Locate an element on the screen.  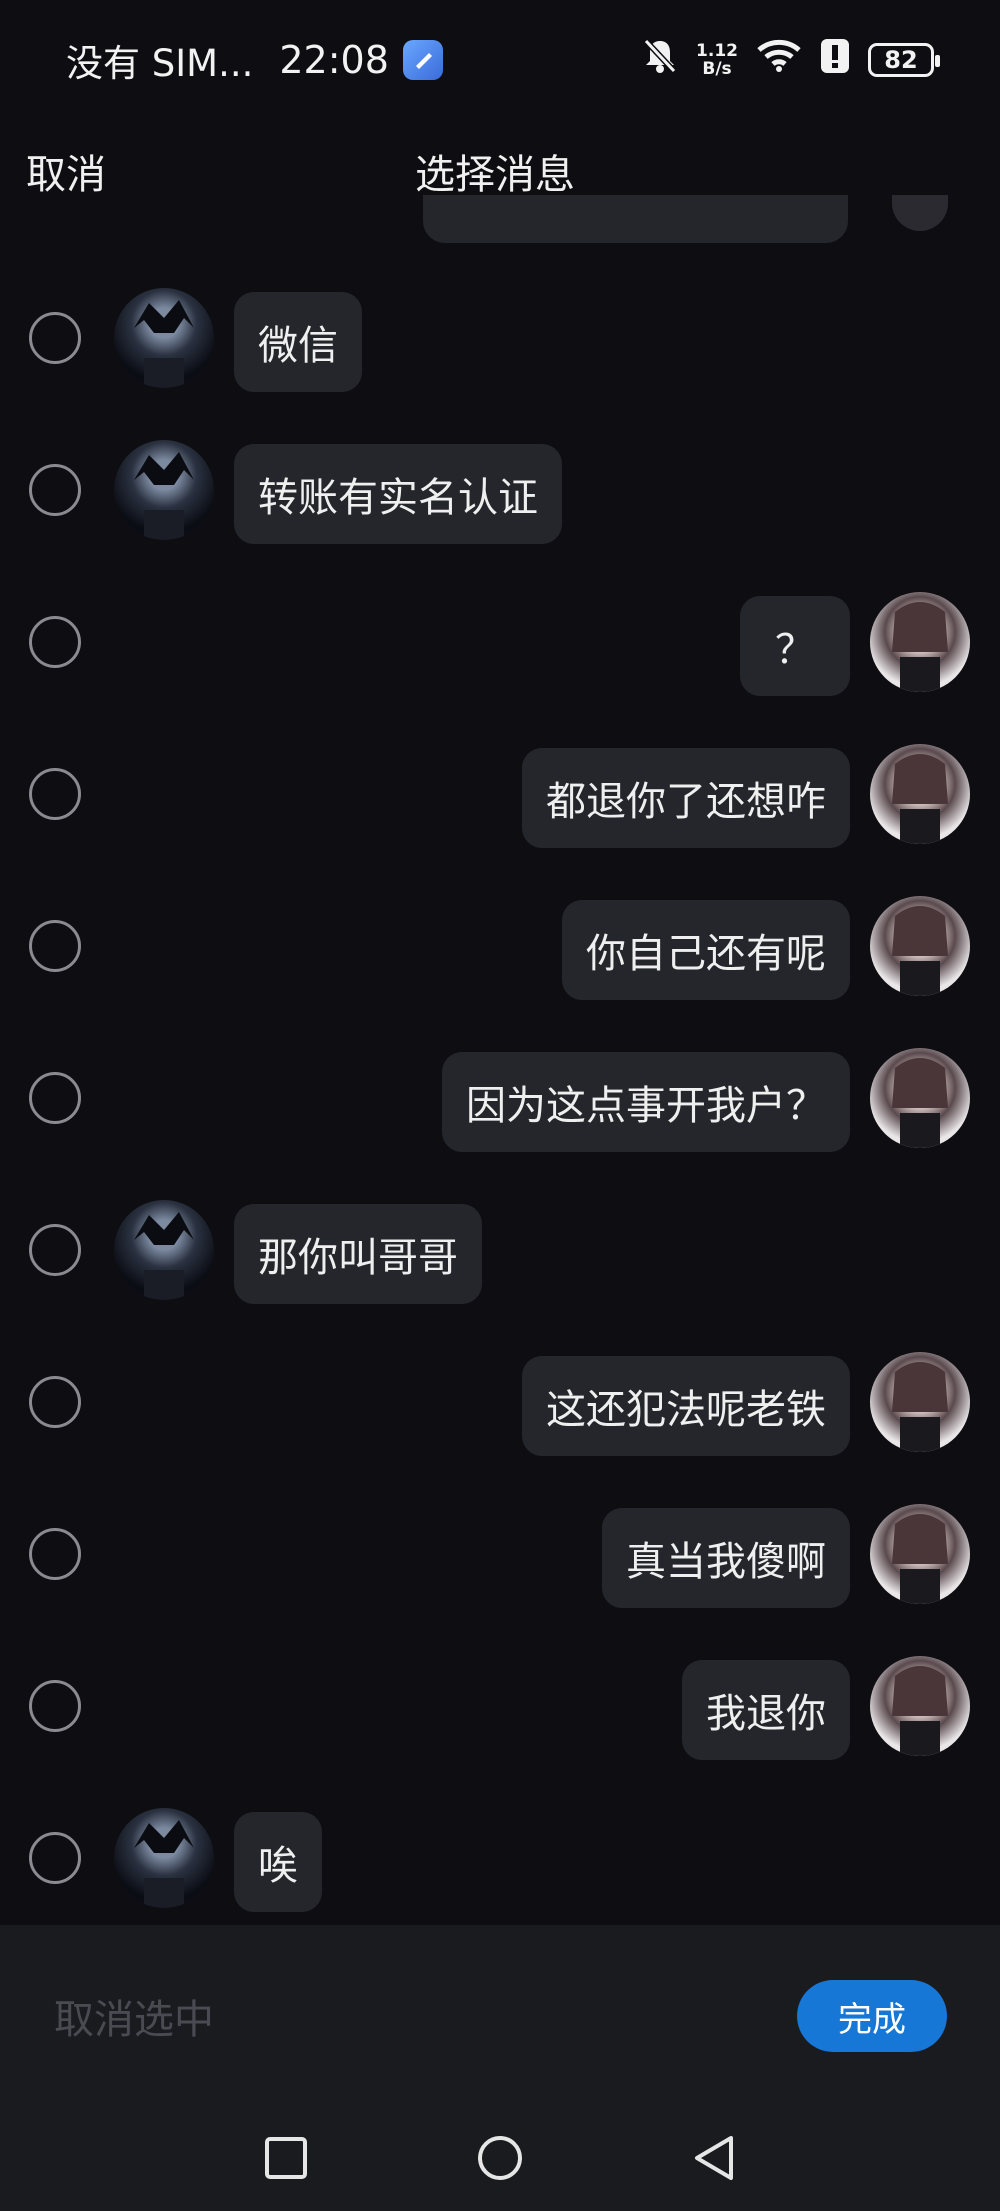
message-bubble: 真当我傻啊 is located at coordinates (726, 1558).